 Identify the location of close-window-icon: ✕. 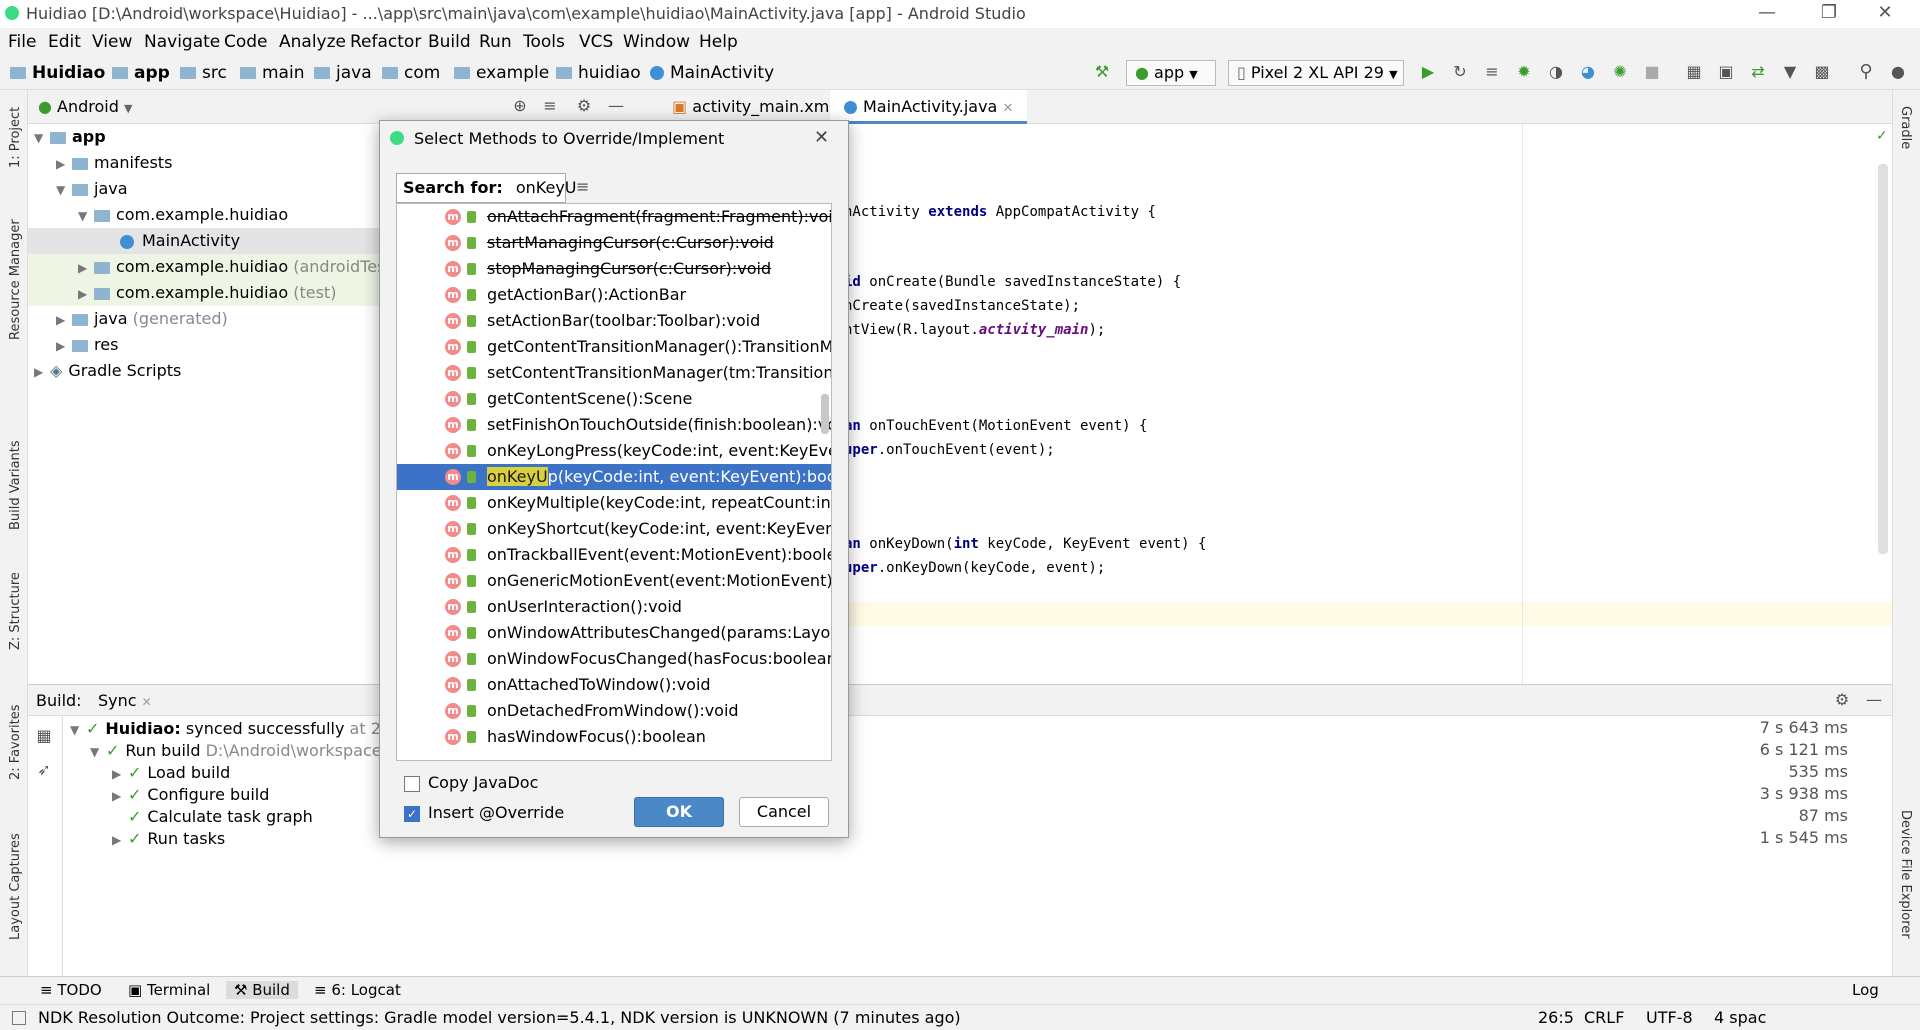
(1885, 12).